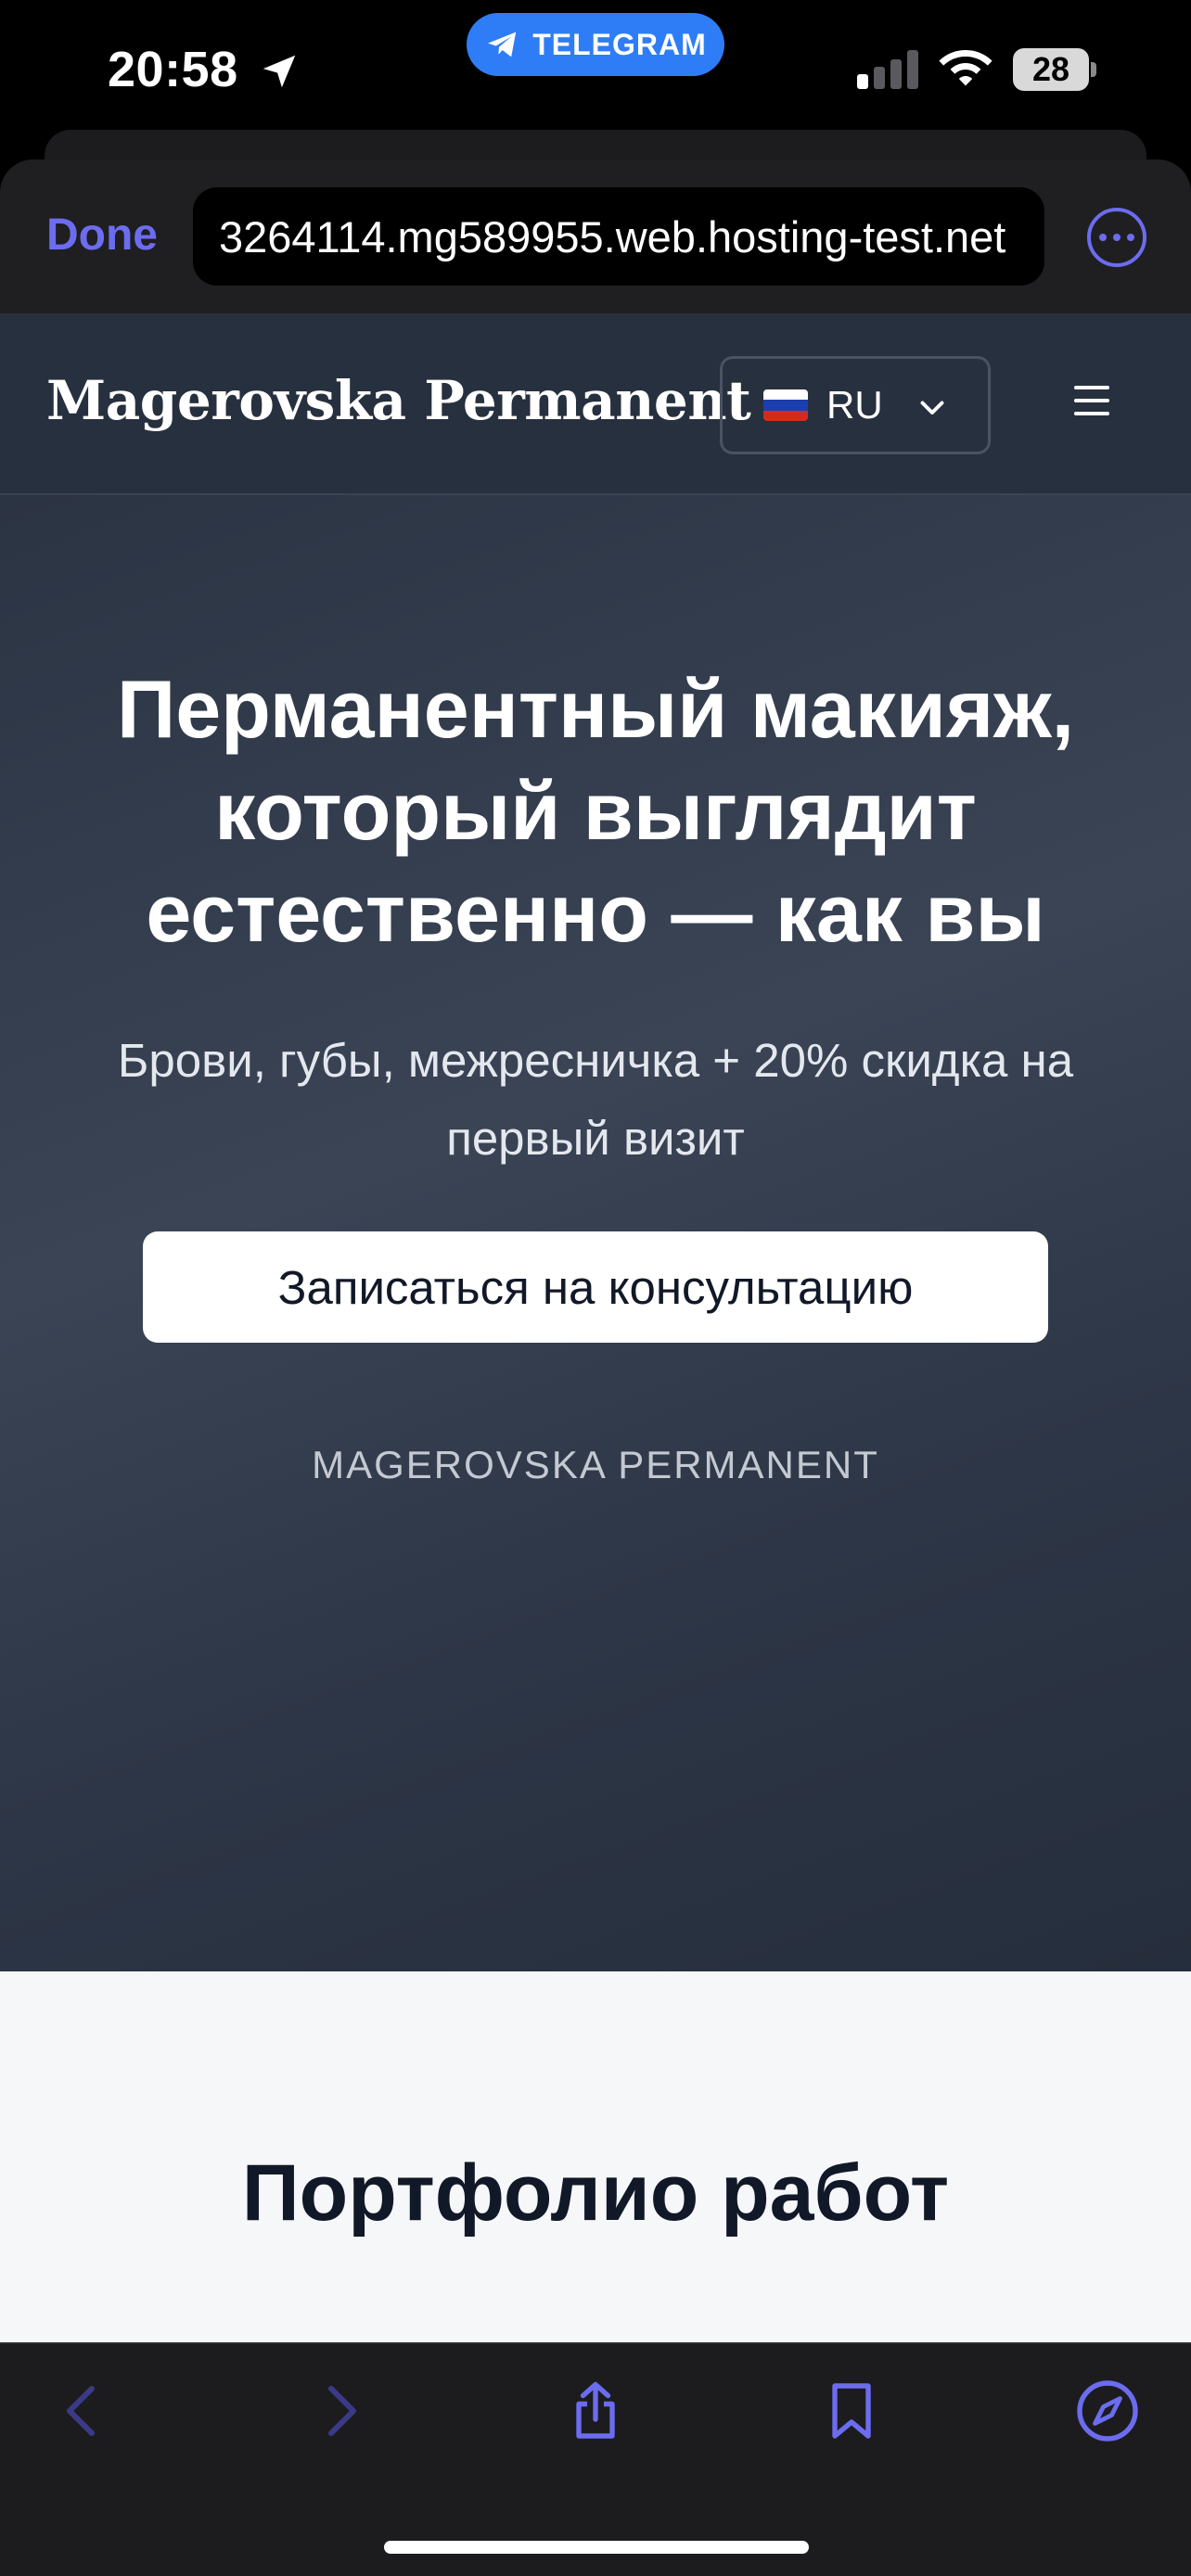 The image size is (1191, 2576). What do you see at coordinates (595, 1287) in the screenshot?
I see `consultation-button: Записаться на консультацию` at bounding box center [595, 1287].